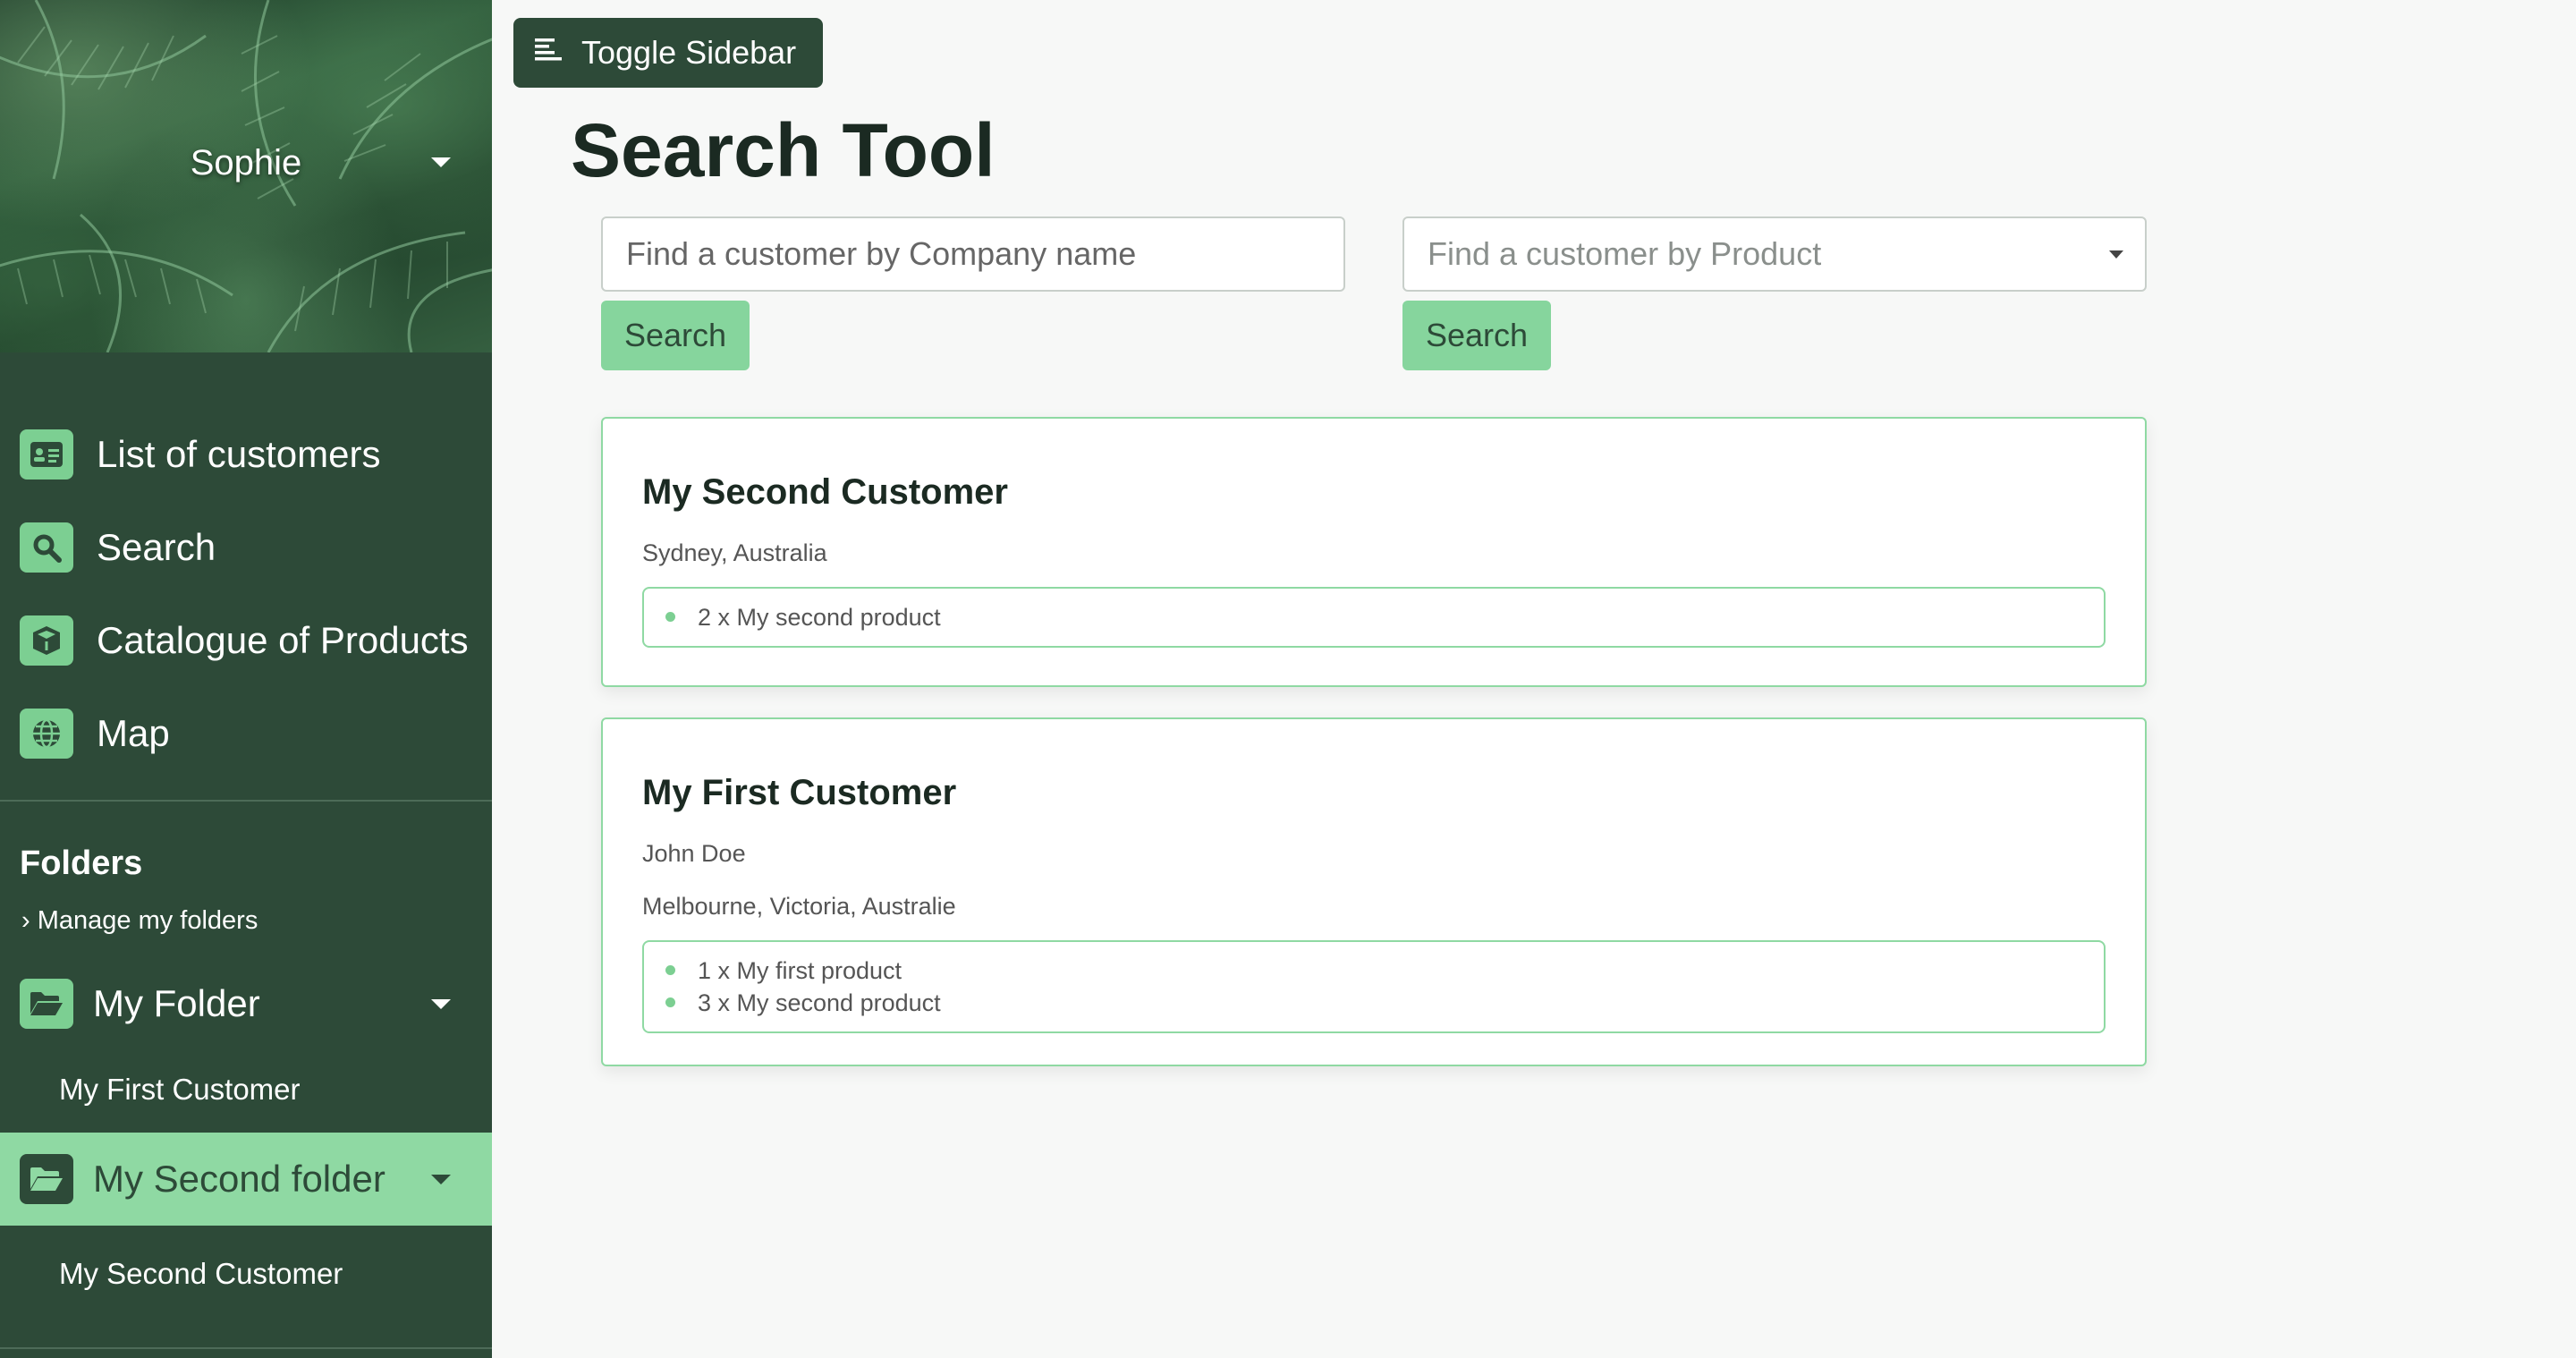 This screenshot has height=1358, width=2576. I want to click on folder-my-folder: My Folder, so click(246, 1003).